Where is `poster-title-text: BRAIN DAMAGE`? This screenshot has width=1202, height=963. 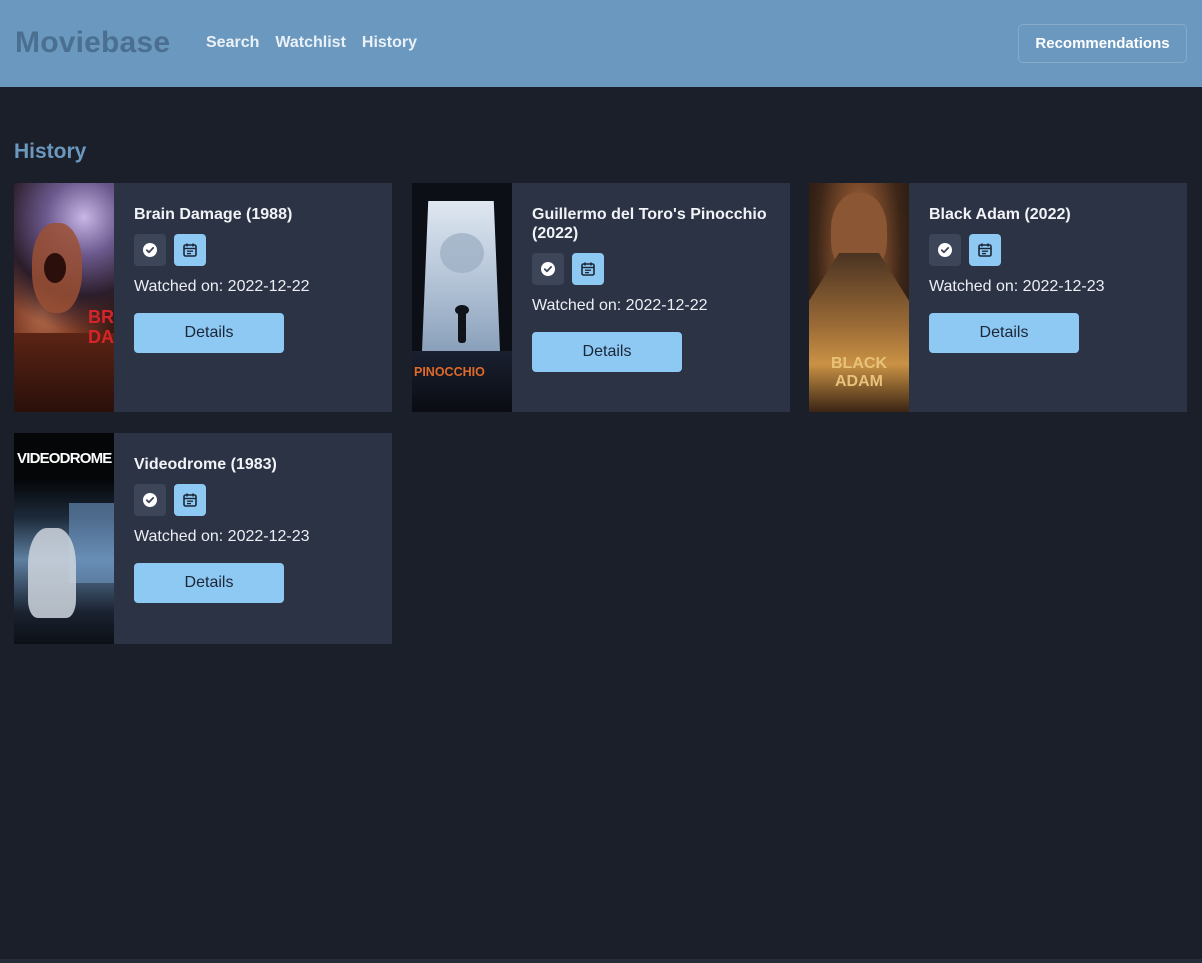
poster-title-text: BRAIN DAMAGE is located at coordinates (101, 327).